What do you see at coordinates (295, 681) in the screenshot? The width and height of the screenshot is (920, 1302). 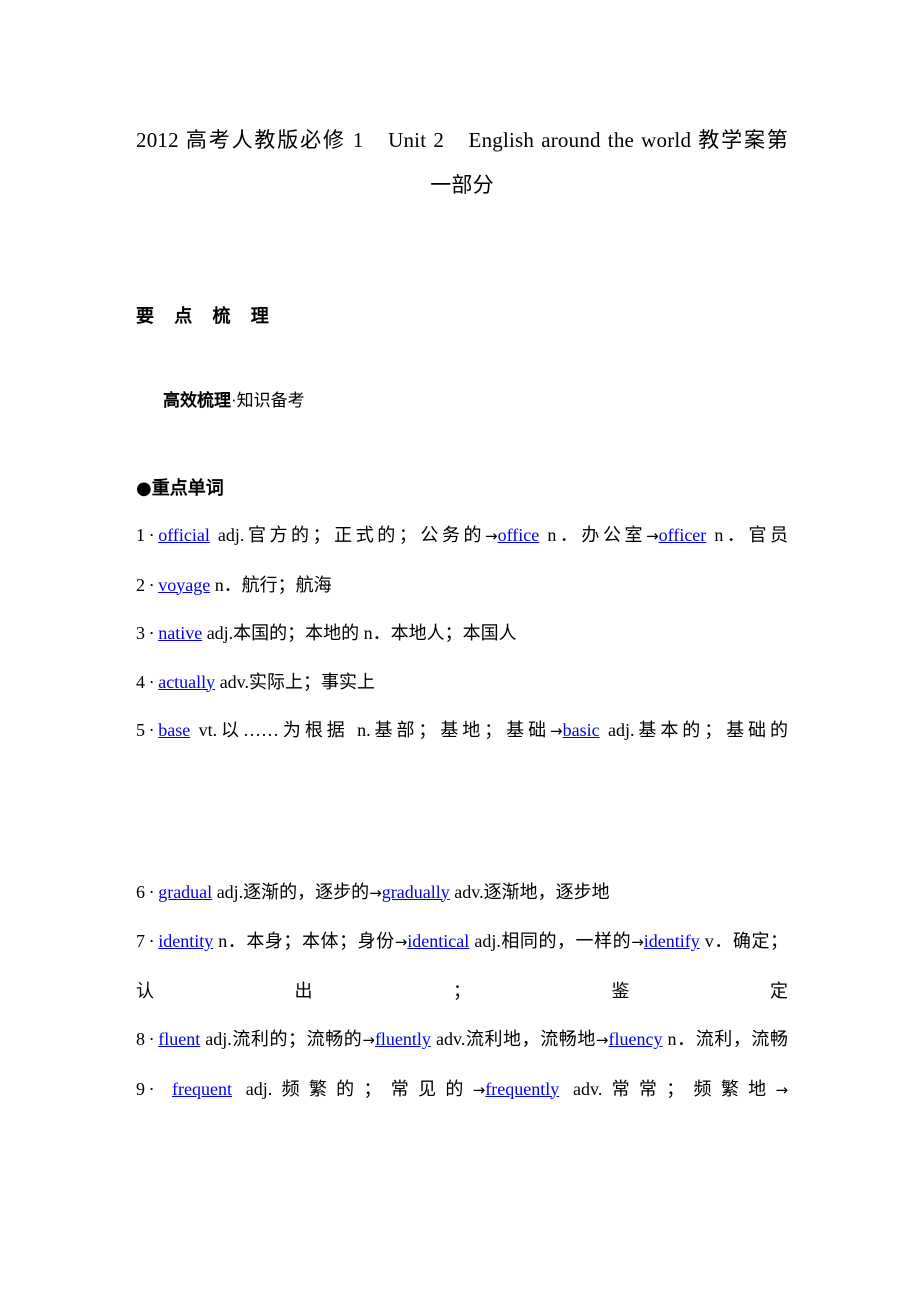 I see `entry-definition-text: adv.实际上；事实上` at bounding box center [295, 681].